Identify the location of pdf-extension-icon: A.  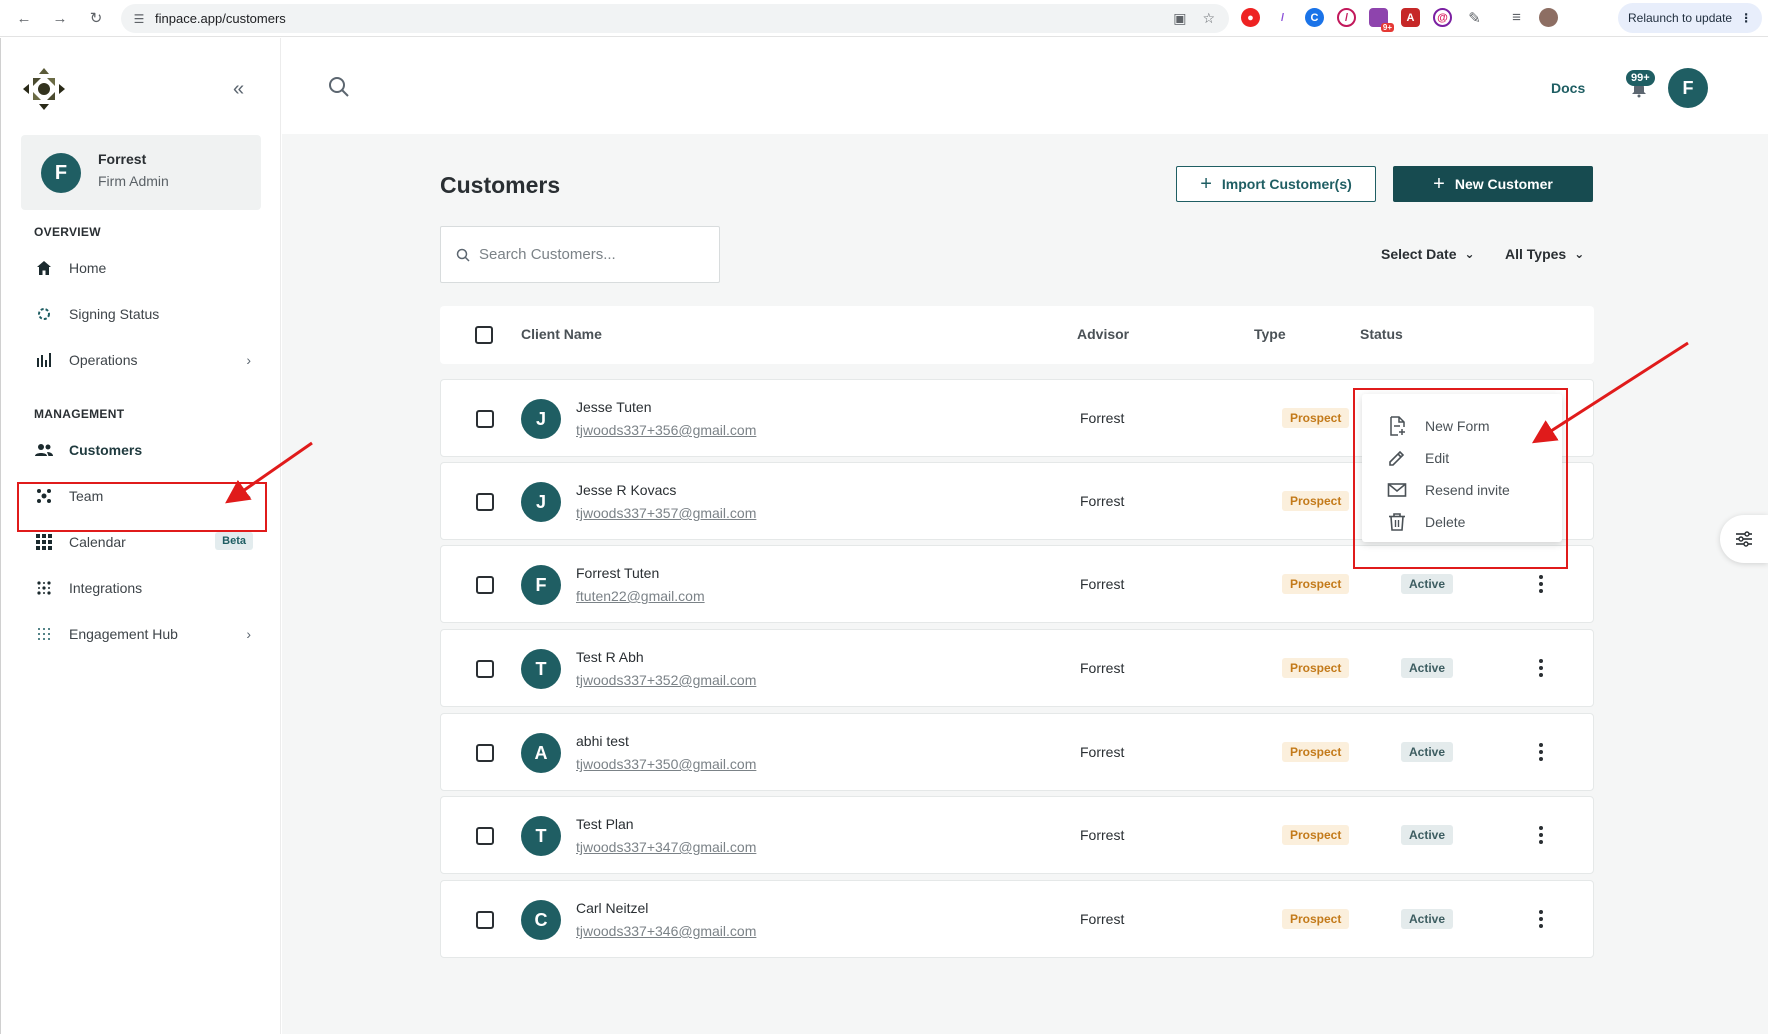
(1410, 17).